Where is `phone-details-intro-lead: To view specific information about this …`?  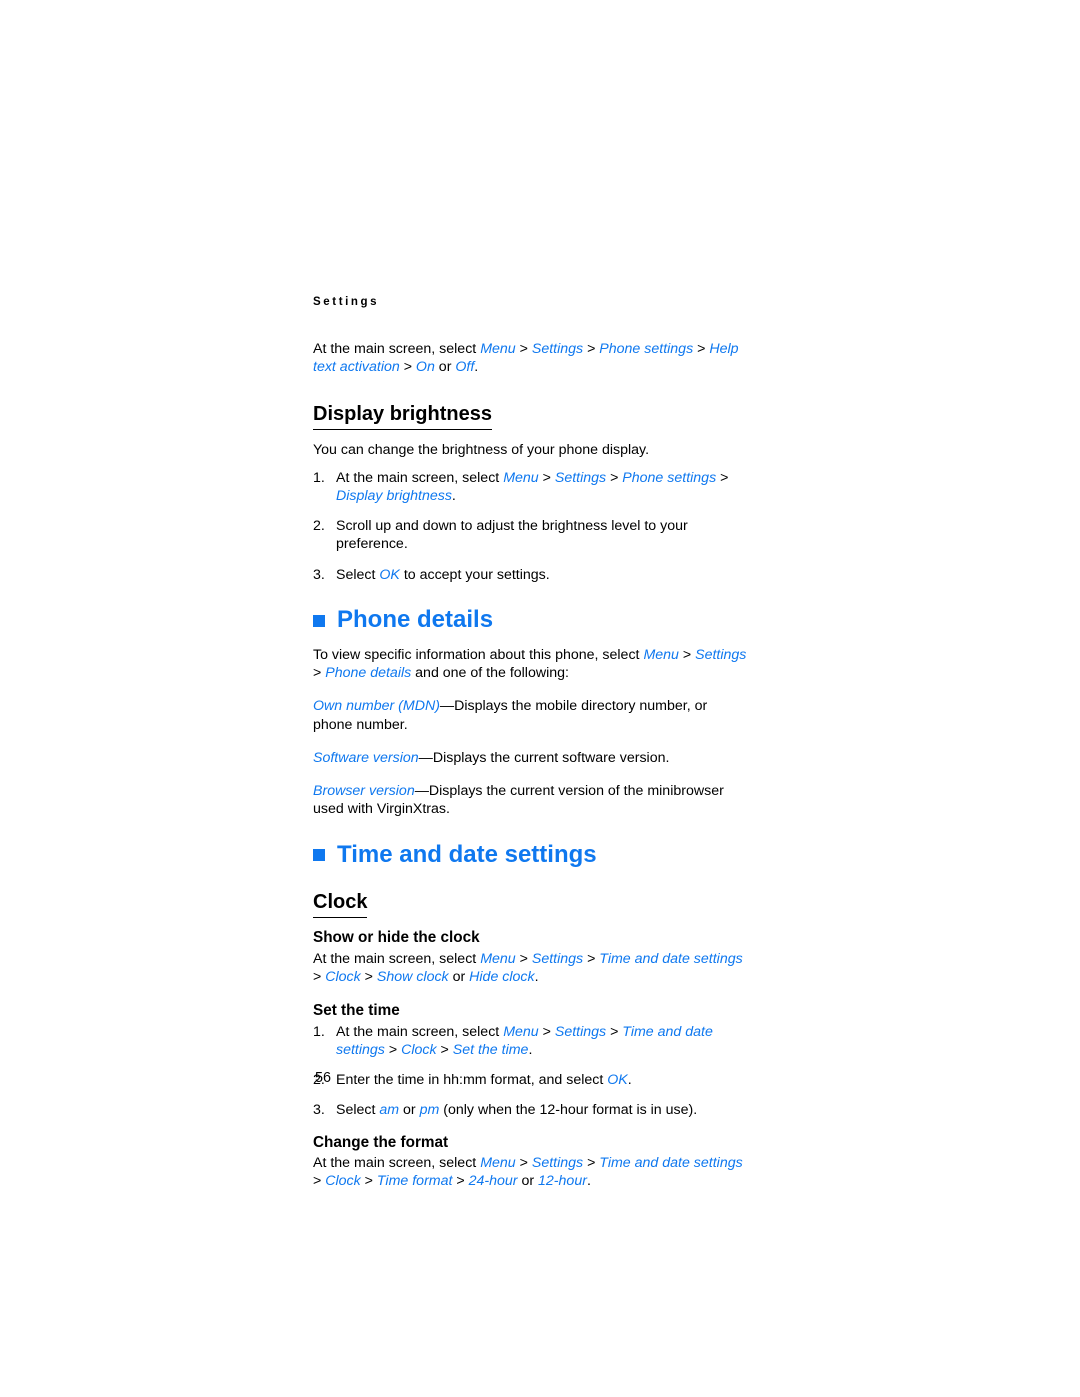
phone-details-intro-lead: To view specific information about this … is located at coordinates (478, 654).